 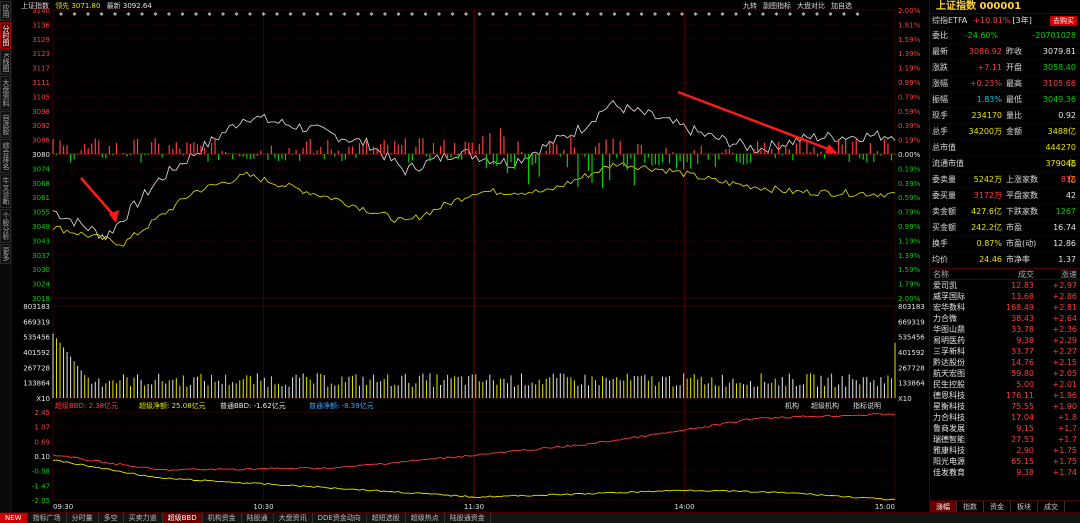 What do you see at coordinates (1064, 461) in the screenshot?
I see `stock-speed: +1.75` at bounding box center [1064, 461].